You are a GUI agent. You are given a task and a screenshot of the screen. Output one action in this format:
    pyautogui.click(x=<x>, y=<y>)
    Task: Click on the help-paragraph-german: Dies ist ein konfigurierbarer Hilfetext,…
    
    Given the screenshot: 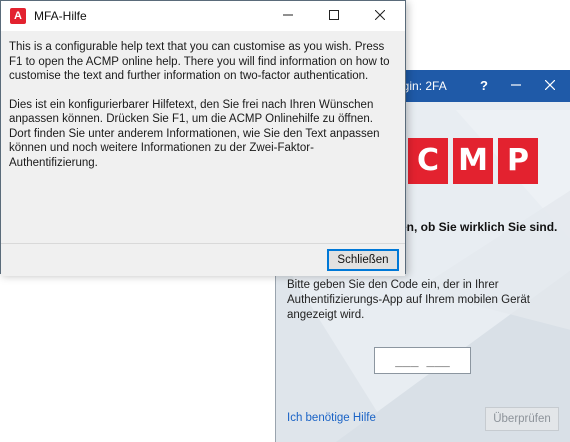 What is the action you would take?
    pyautogui.click(x=194, y=133)
    